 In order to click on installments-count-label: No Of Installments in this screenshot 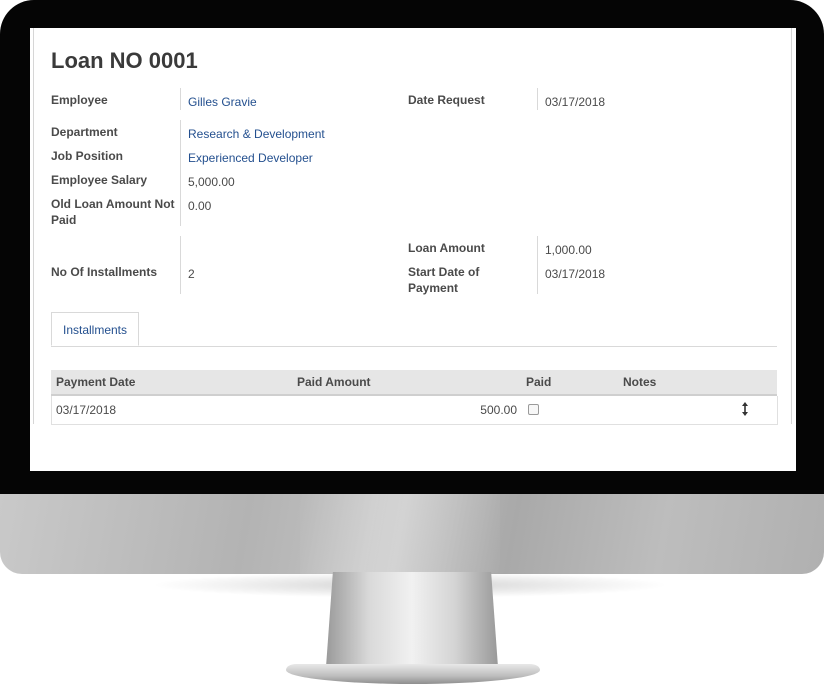, I will do `click(104, 272)`.